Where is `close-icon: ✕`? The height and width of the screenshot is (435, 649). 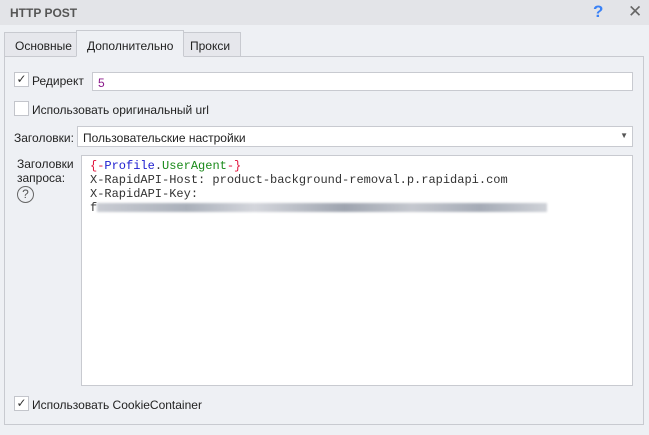
close-icon: ✕ is located at coordinates (635, 12).